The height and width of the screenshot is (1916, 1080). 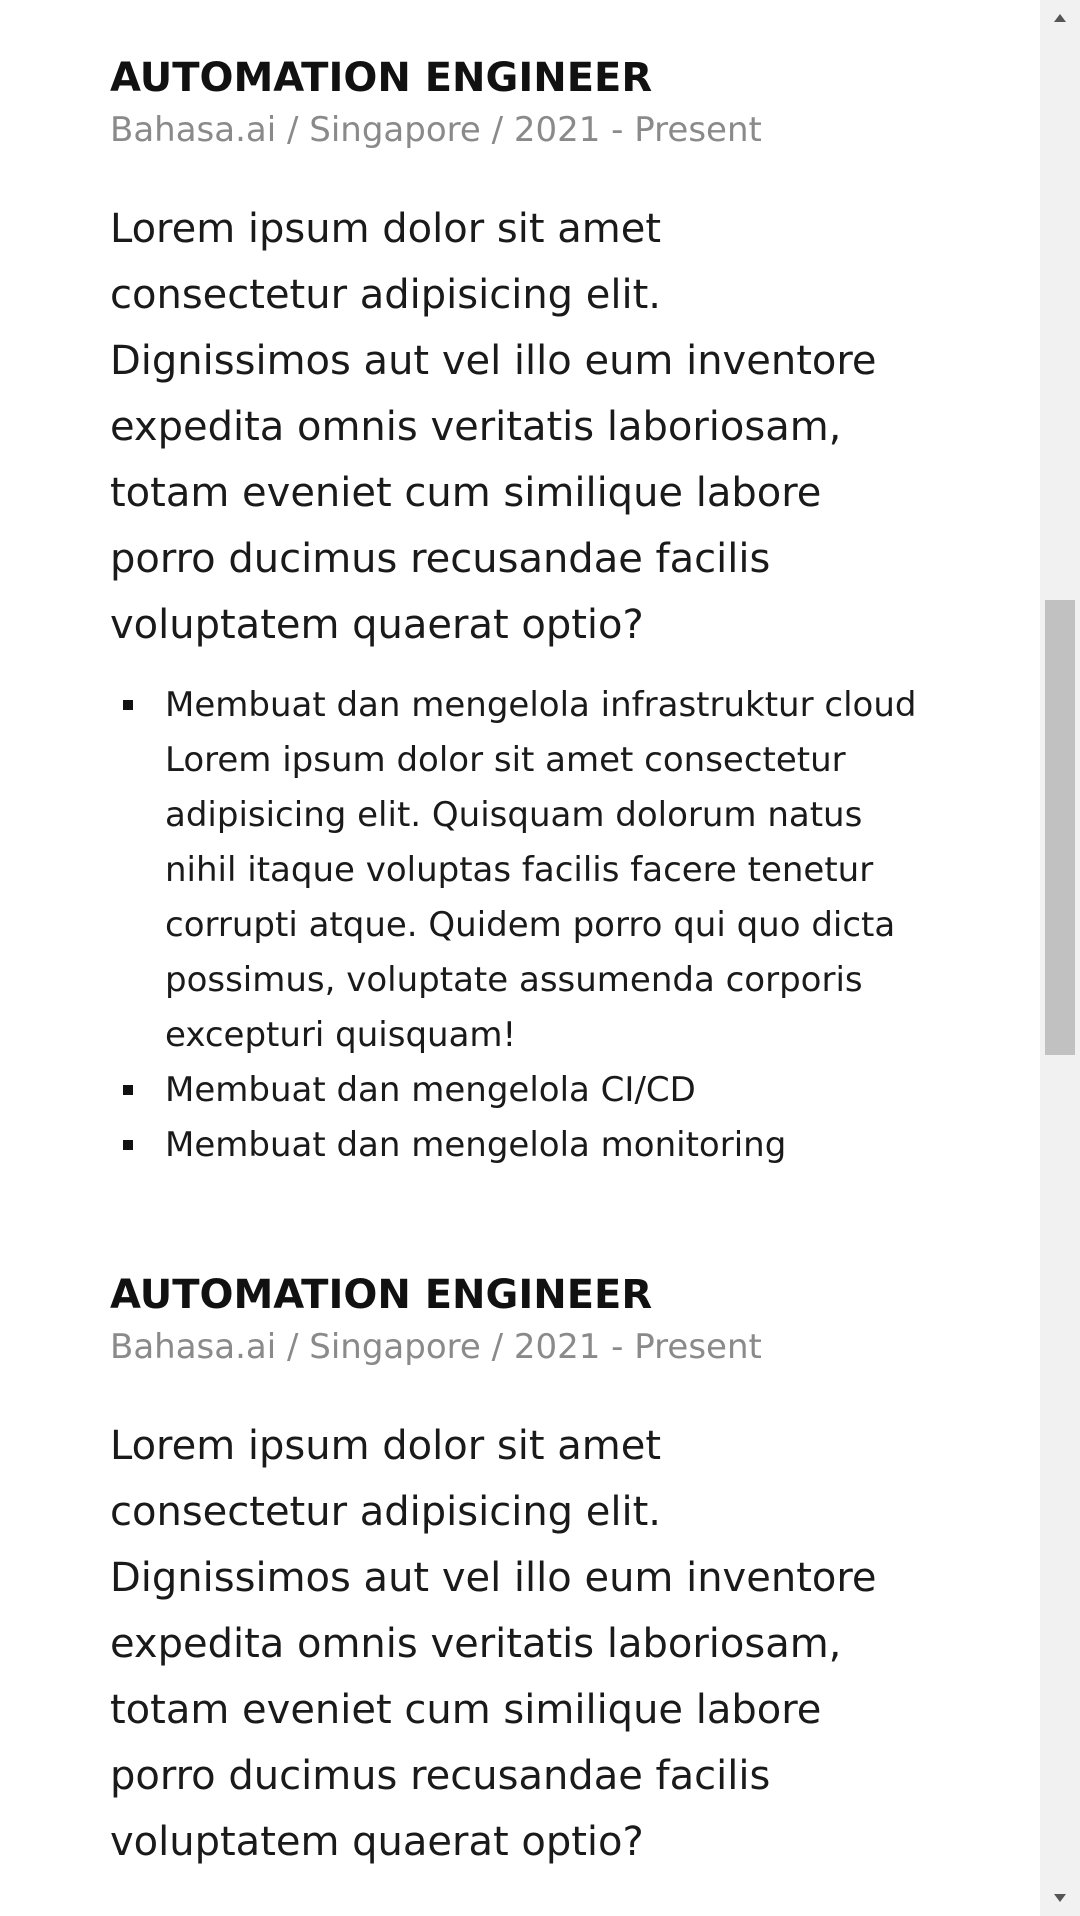 I want to click on job-bullet: Membuat dan mengelola CI/CD, so click(x=526, y=1090).